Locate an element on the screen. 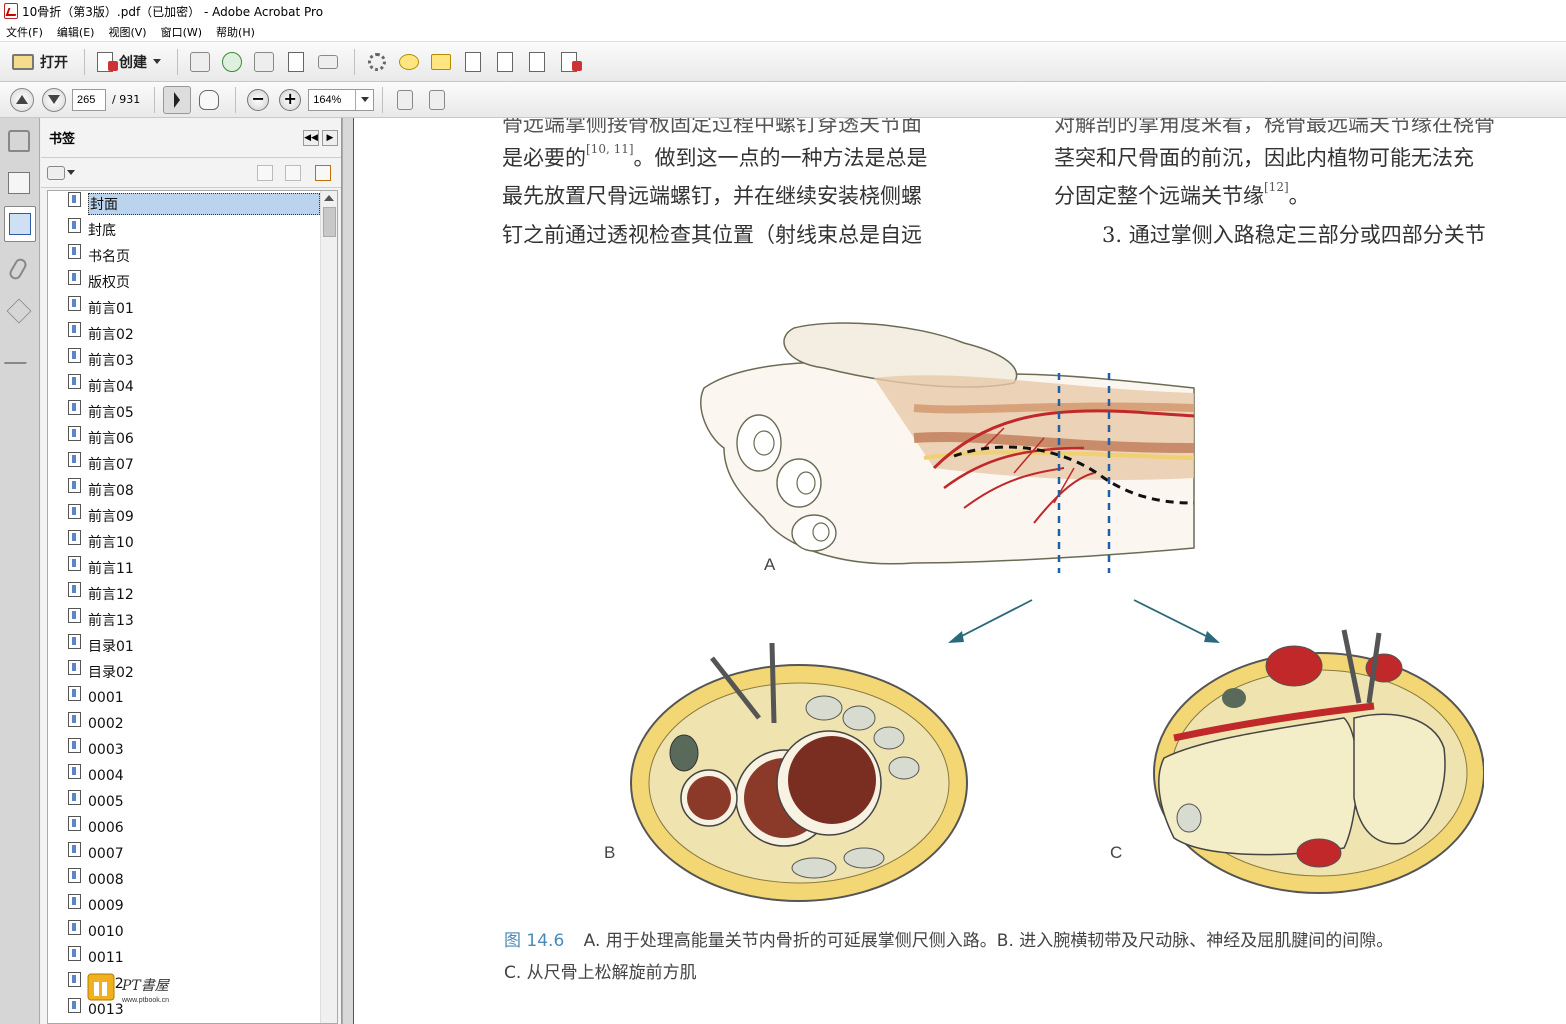 The height and width of the screenshot is (1024, 1566). settings-button is located at coordinates (377, 62).